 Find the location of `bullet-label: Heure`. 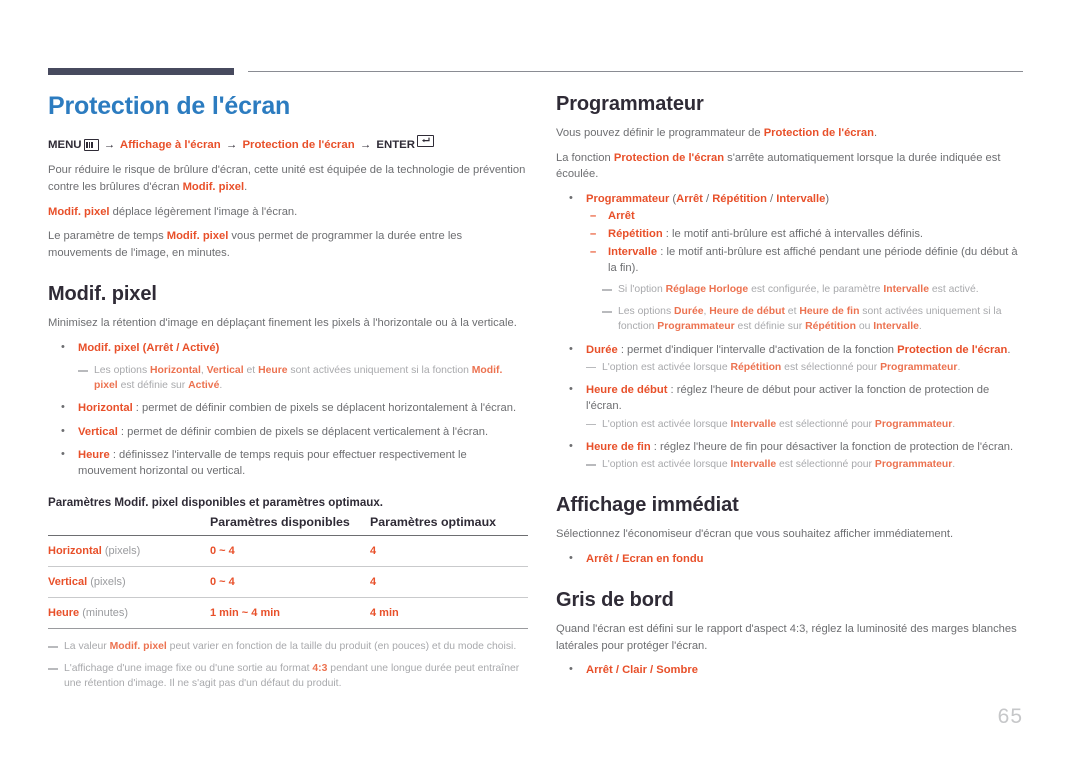

bullet-label: Heure is located at coordinates (94, 455).